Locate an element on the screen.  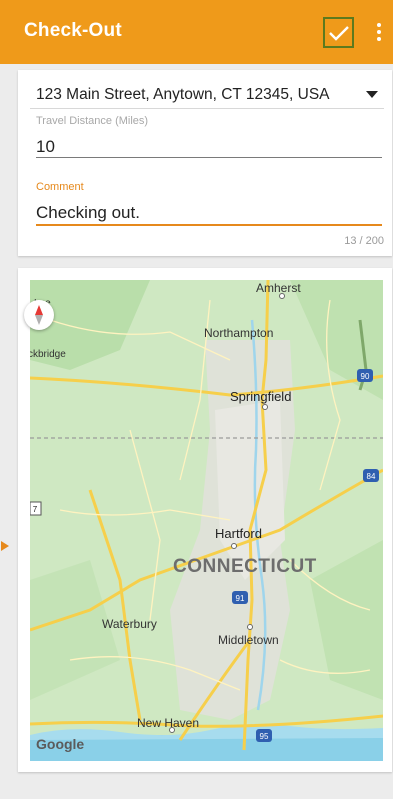
place-middletown: Middletown is located at coordinates (248, 640).